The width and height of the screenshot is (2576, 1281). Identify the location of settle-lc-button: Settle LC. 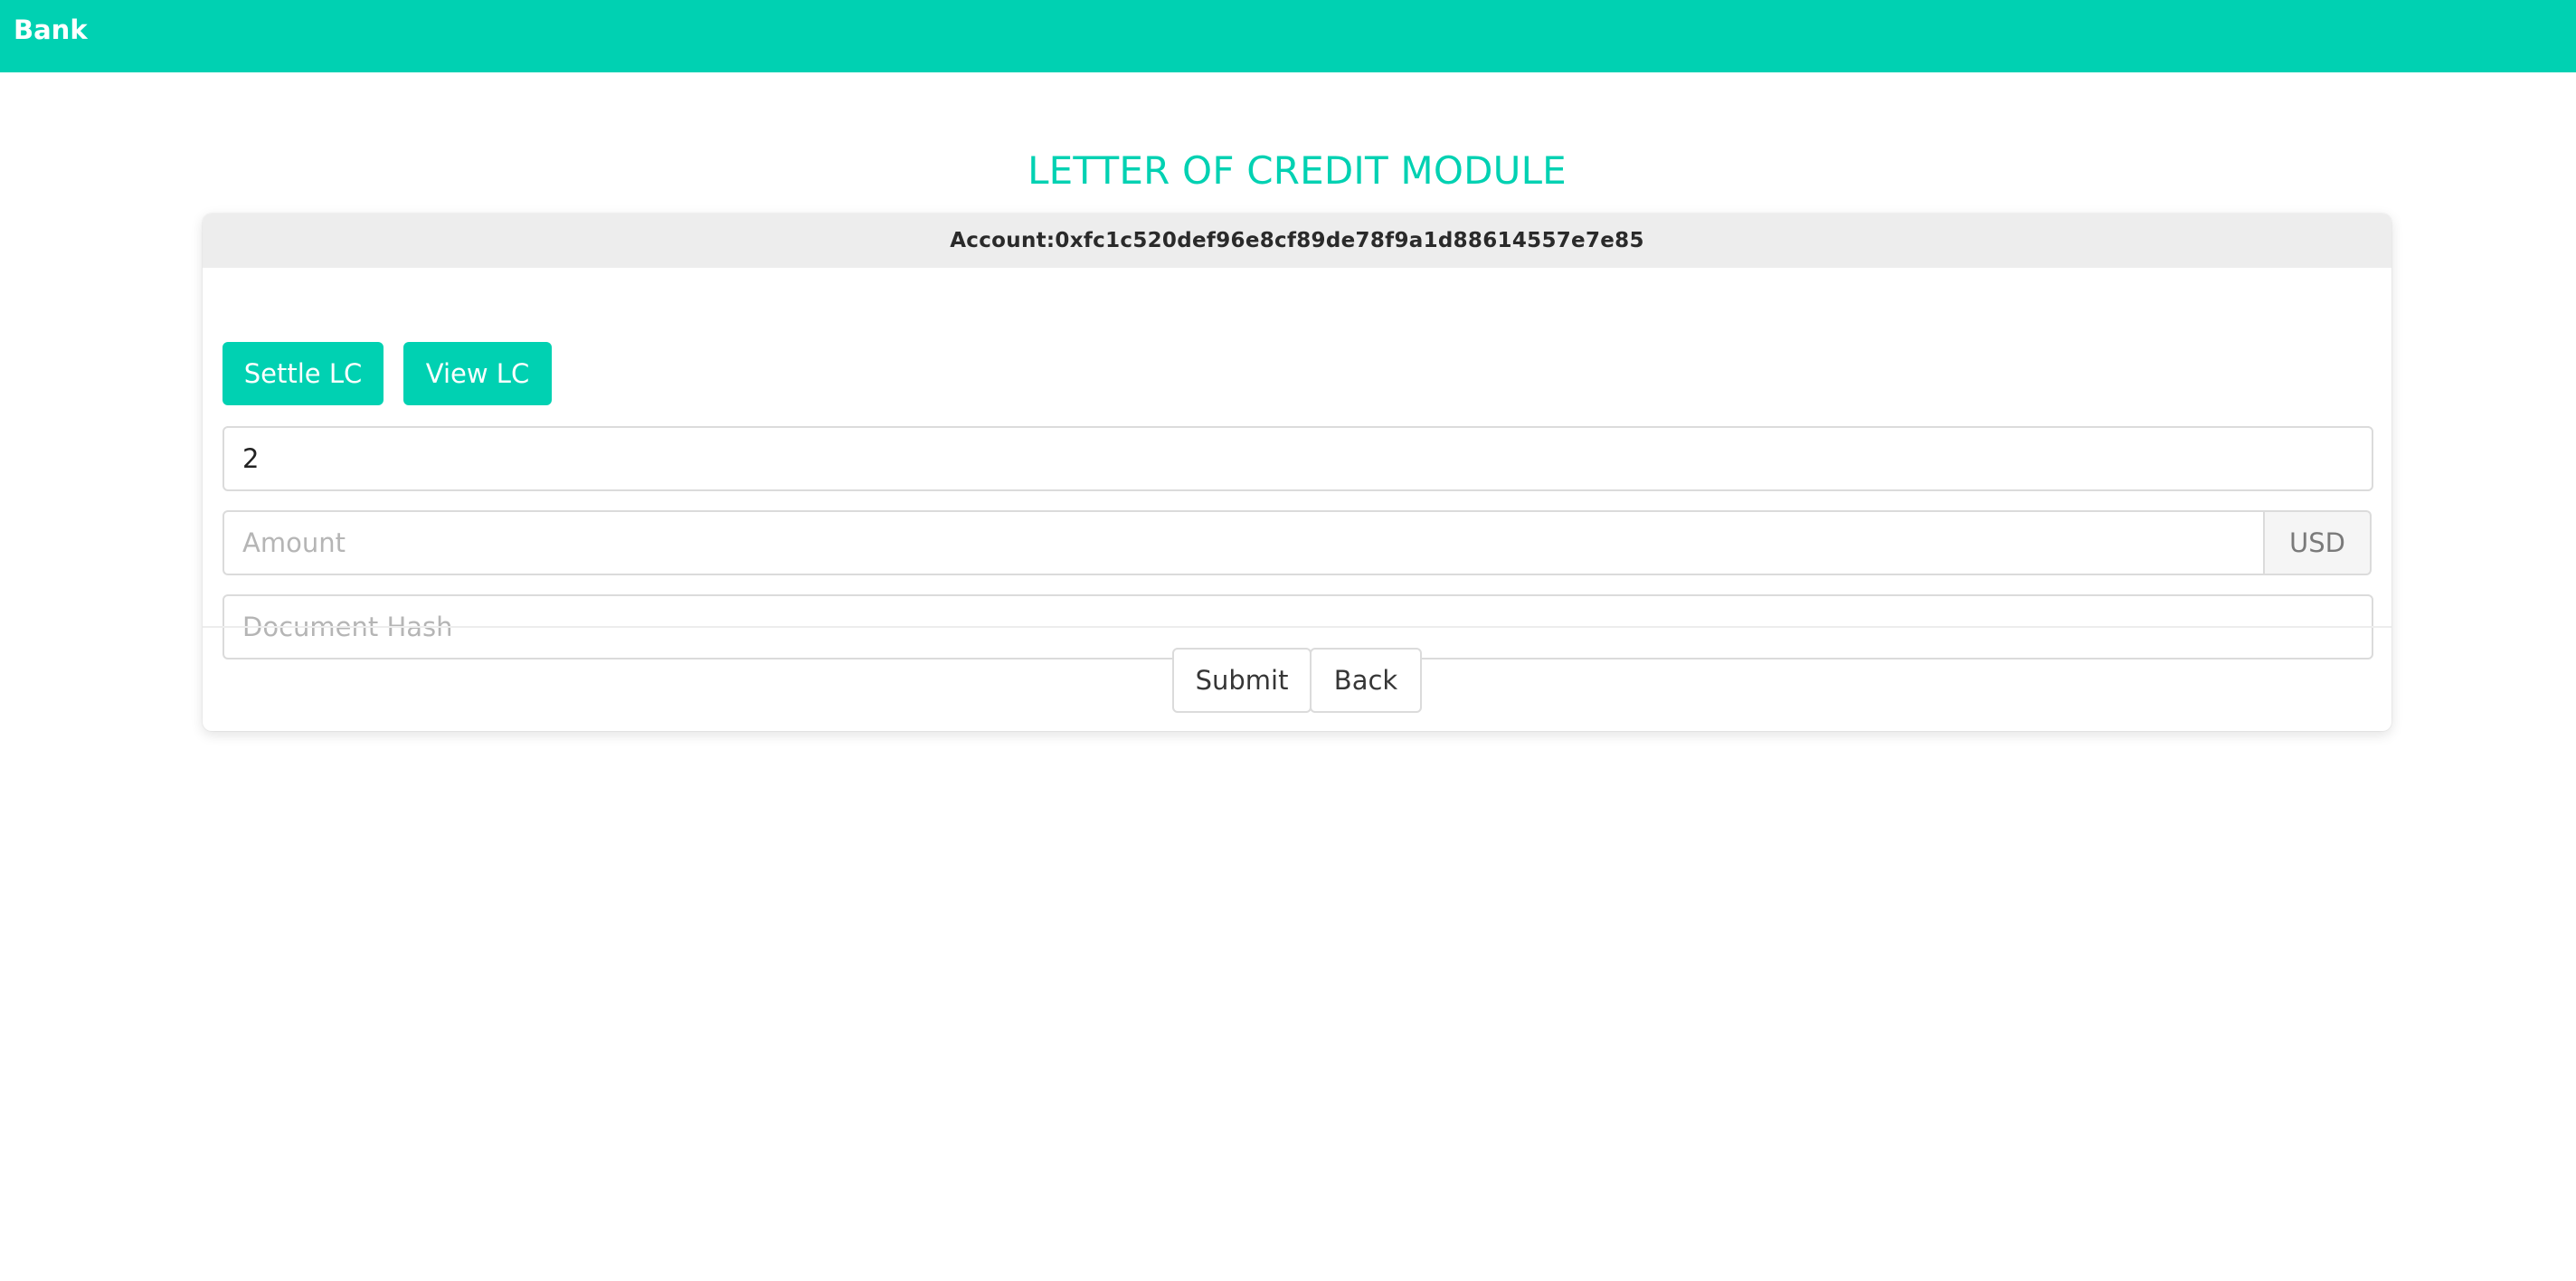
(303, 373).